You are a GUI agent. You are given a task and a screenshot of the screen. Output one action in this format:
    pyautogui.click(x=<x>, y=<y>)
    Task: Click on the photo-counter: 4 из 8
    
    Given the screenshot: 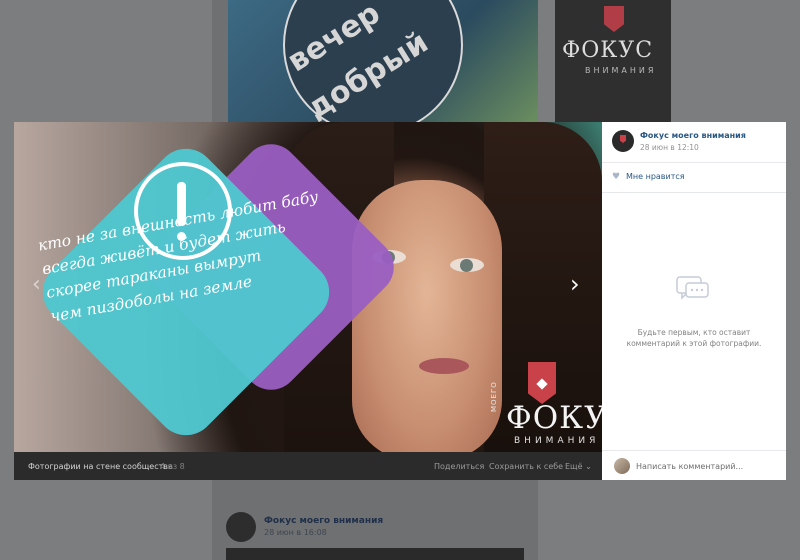 What is the action you would take?
    pyautogui.click(x=172, y=466)
    